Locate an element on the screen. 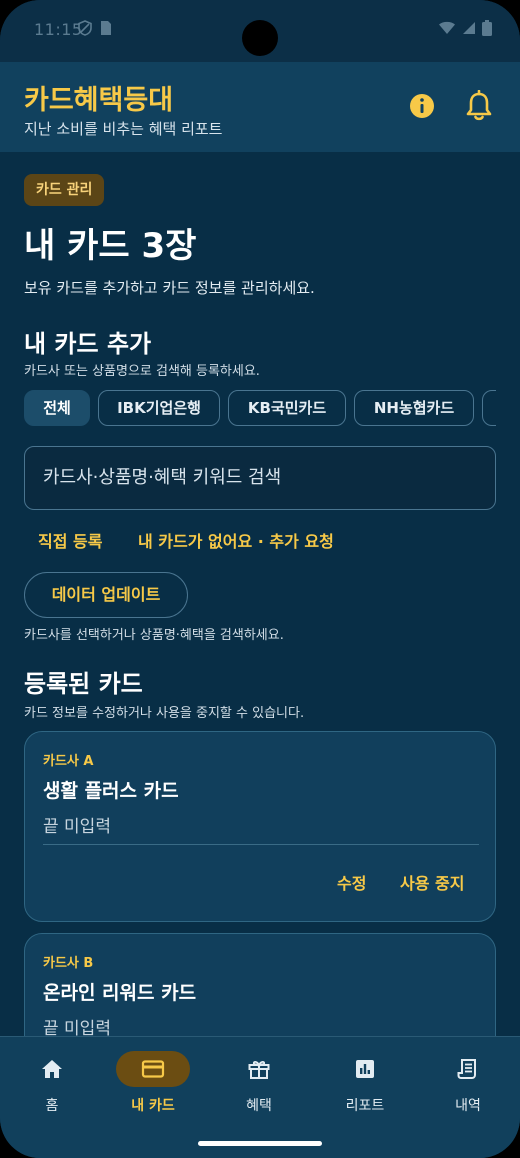  bell-icon is located at coordinates (479, 106).